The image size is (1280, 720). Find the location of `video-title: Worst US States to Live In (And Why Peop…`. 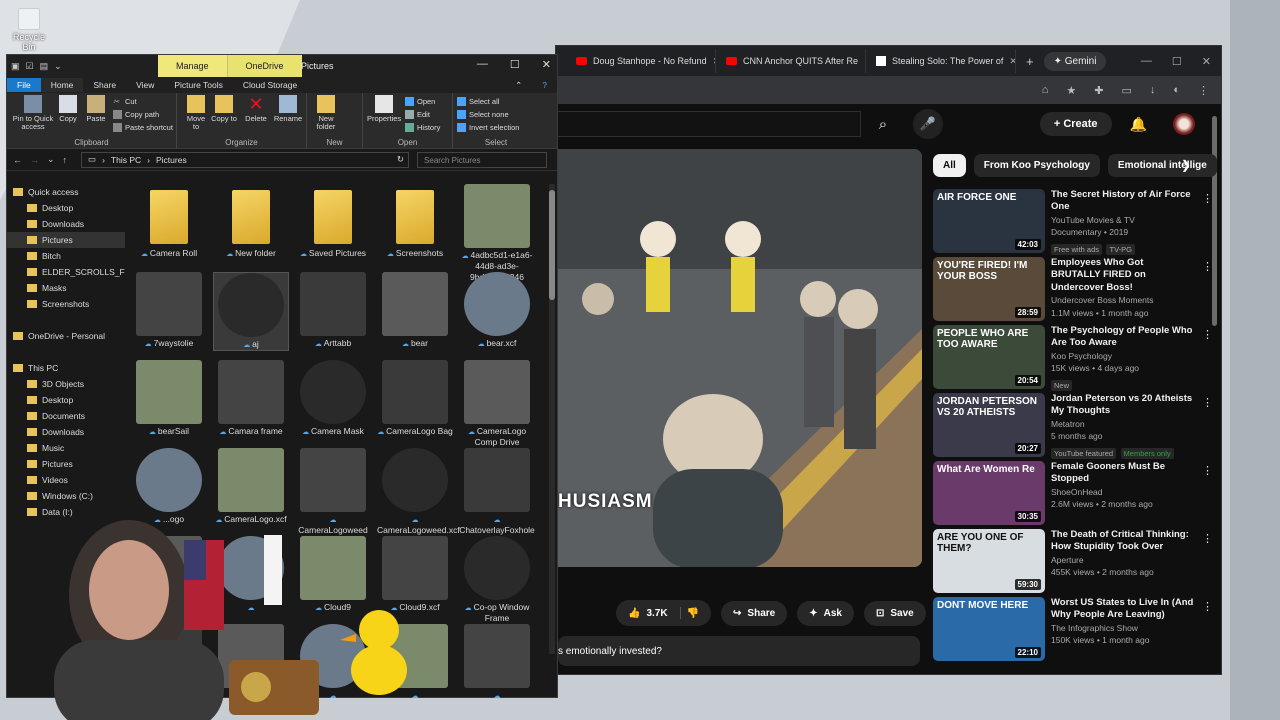

video-title: Worst US States to Live In (And Why Peop… is located at coordinates (1123, 609).